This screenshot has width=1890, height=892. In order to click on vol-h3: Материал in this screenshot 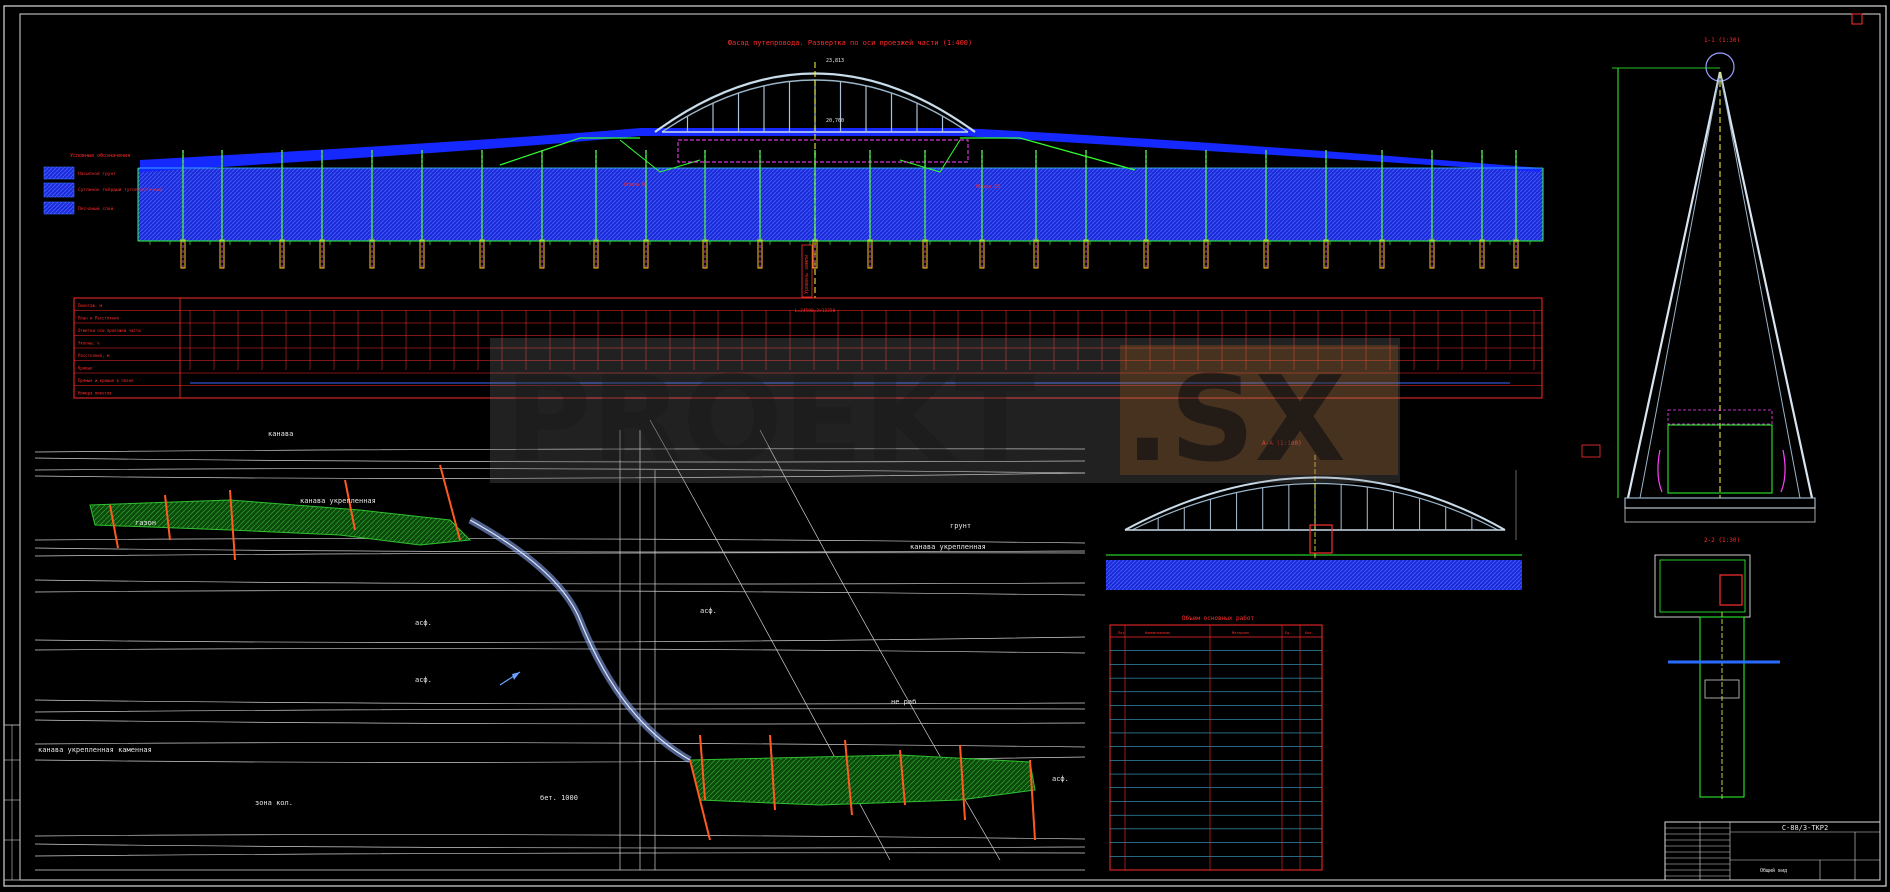, I will do `click(1240, 633)`.